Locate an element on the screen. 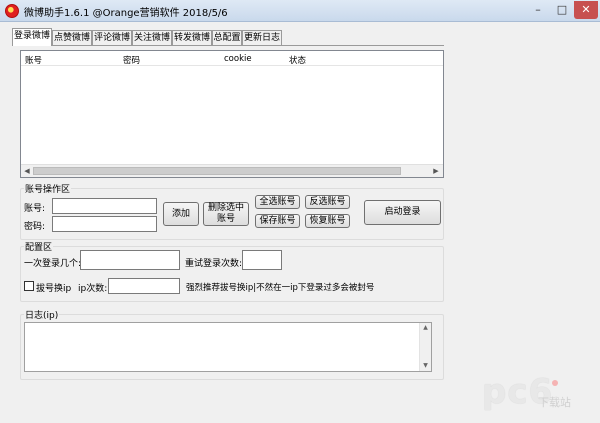 The image size is (600, 423). password-input is located at coordinates (104, 224).